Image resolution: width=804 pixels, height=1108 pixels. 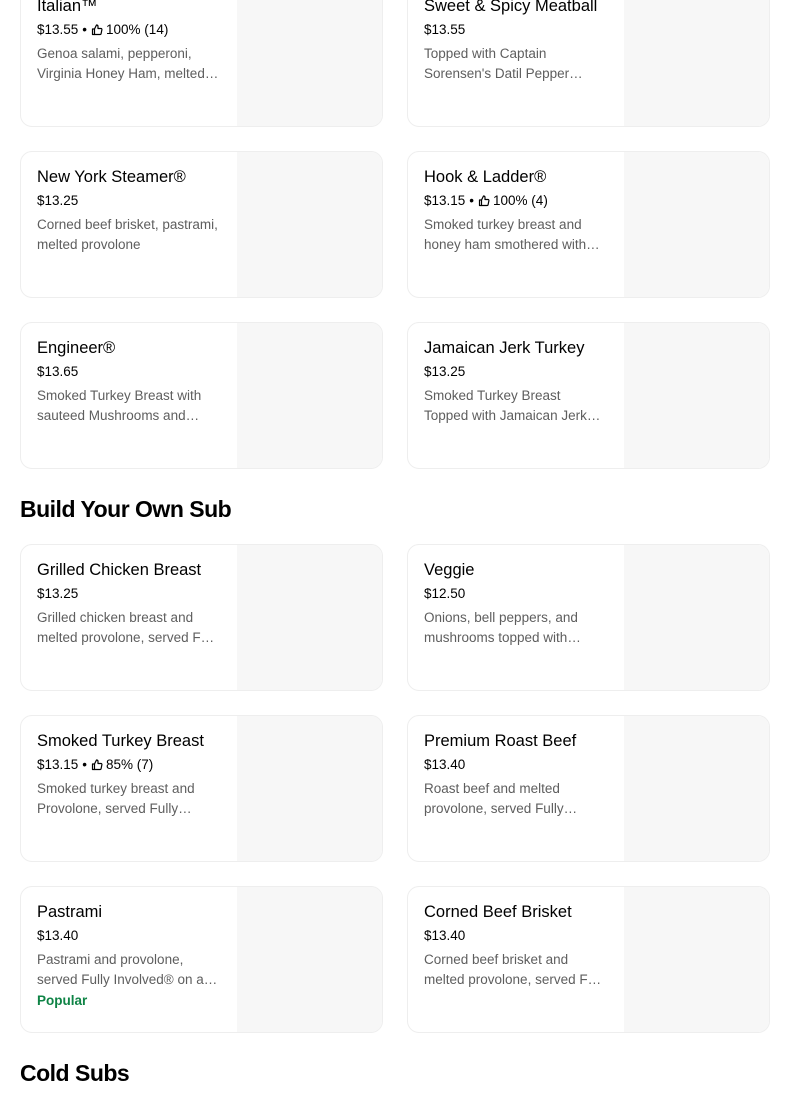 I want to click on item-name: Italian™, so click(x=67, y=7).